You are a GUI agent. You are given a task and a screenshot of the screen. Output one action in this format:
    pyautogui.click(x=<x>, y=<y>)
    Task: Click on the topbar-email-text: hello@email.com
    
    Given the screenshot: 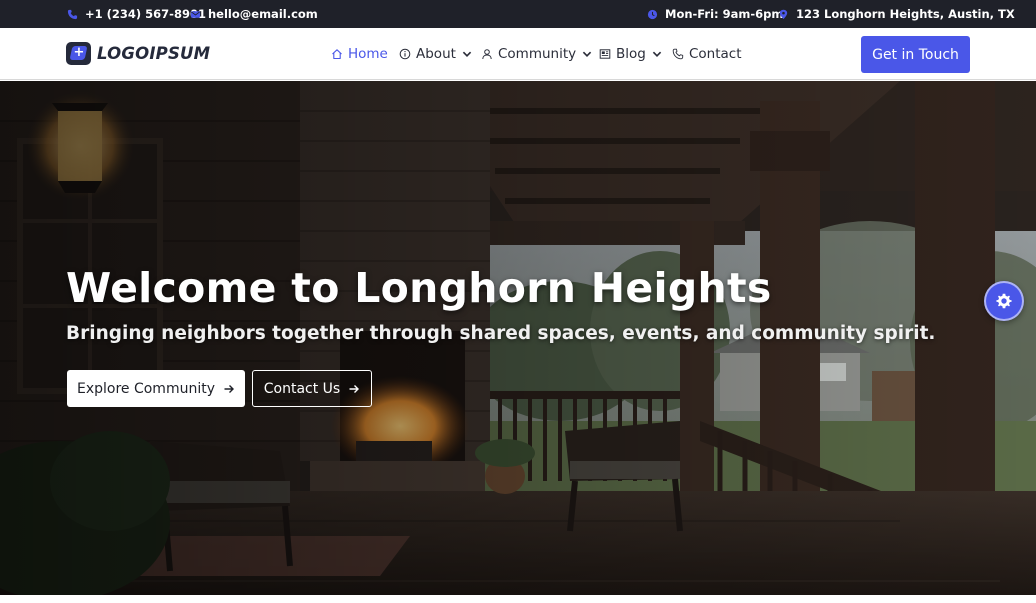 What is the action you would take?
    pyautogui.click(x=263, y=14)
    